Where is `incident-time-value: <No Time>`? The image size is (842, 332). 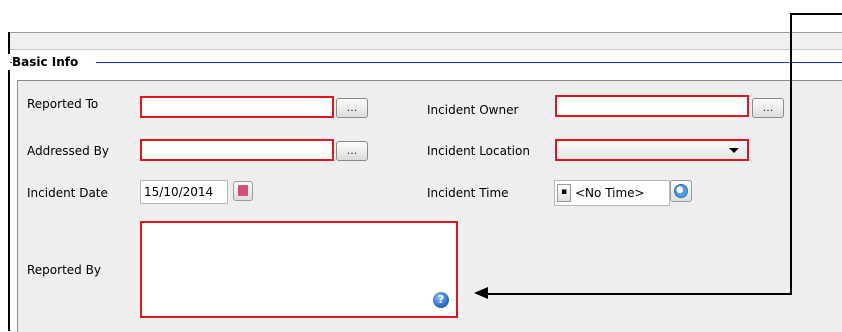 incident-time-value: <No Time> is located at coordinates (610, 193).